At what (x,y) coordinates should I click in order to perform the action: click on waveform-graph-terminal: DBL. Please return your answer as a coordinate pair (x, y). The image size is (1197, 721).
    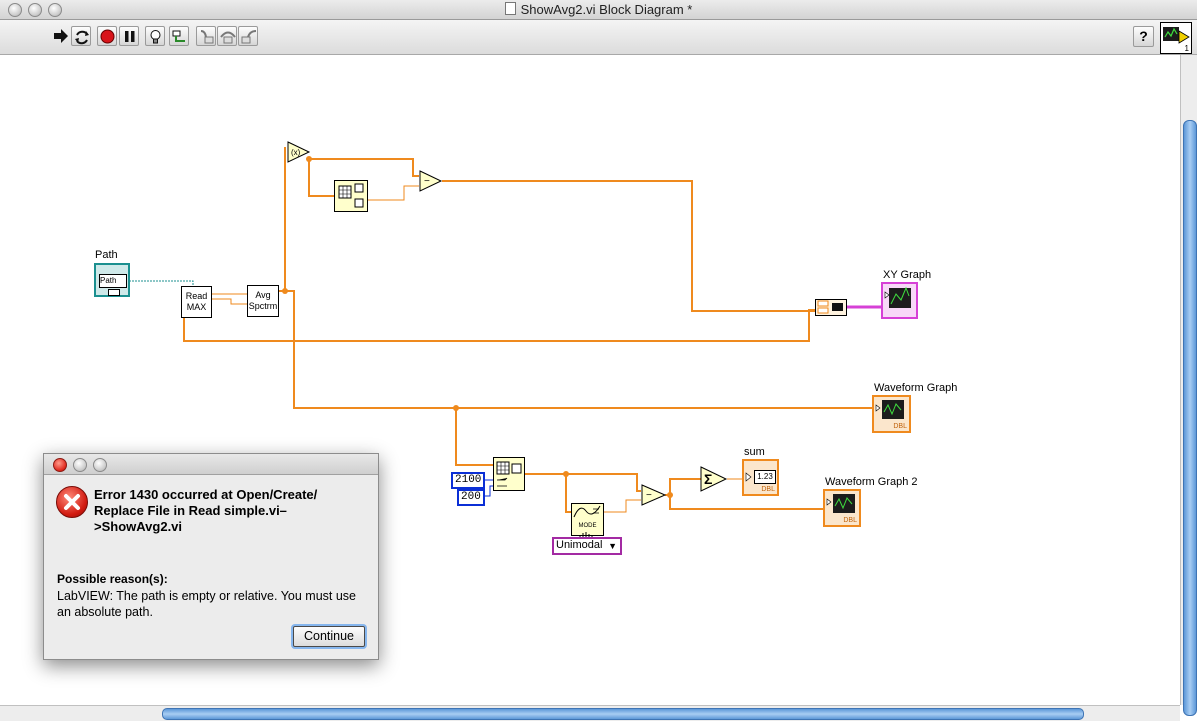
    Looking at the image, I should click on (891, 414).